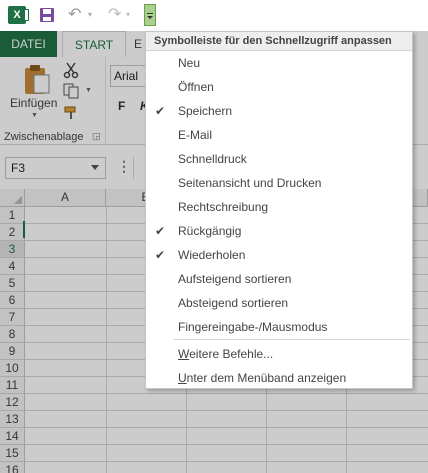 This screenshot has width=428, height=473. What do you see at coordinates (279, 111) in the screenshot?
I see `menu-item: ✔ Speichern` at bounding box center [279, 111].